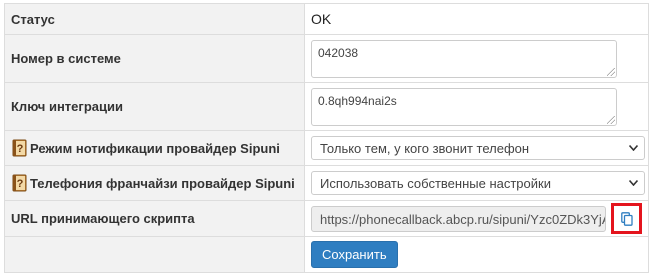  Describe the element at coordinates (154, 58) in the screenshot. I see `number-label: Номер в системе` at that location.